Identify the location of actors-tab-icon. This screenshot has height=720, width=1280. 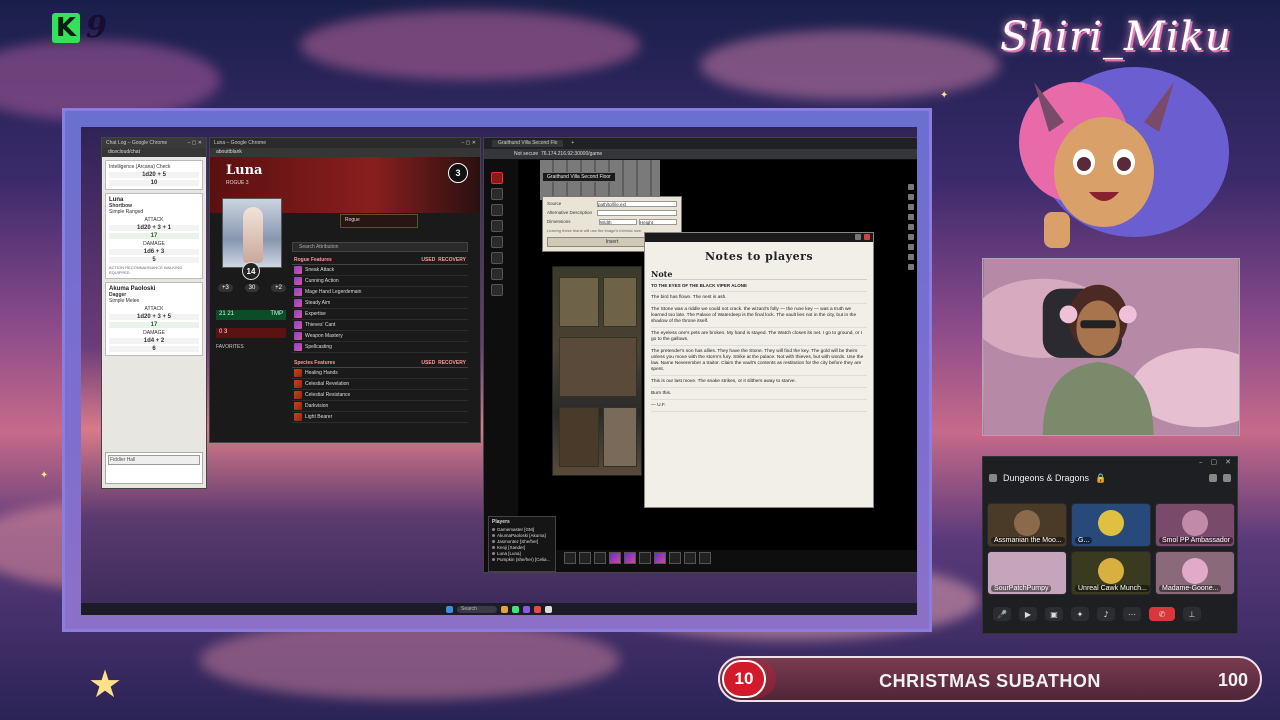
(911, 217).